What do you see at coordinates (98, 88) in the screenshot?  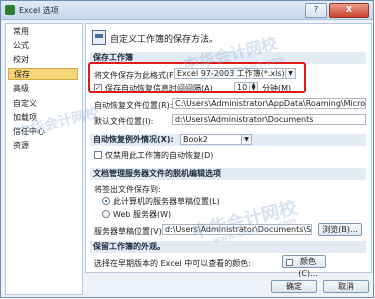 I see `autorecover-checkbox: ✓` at bounding box center [98, 88].